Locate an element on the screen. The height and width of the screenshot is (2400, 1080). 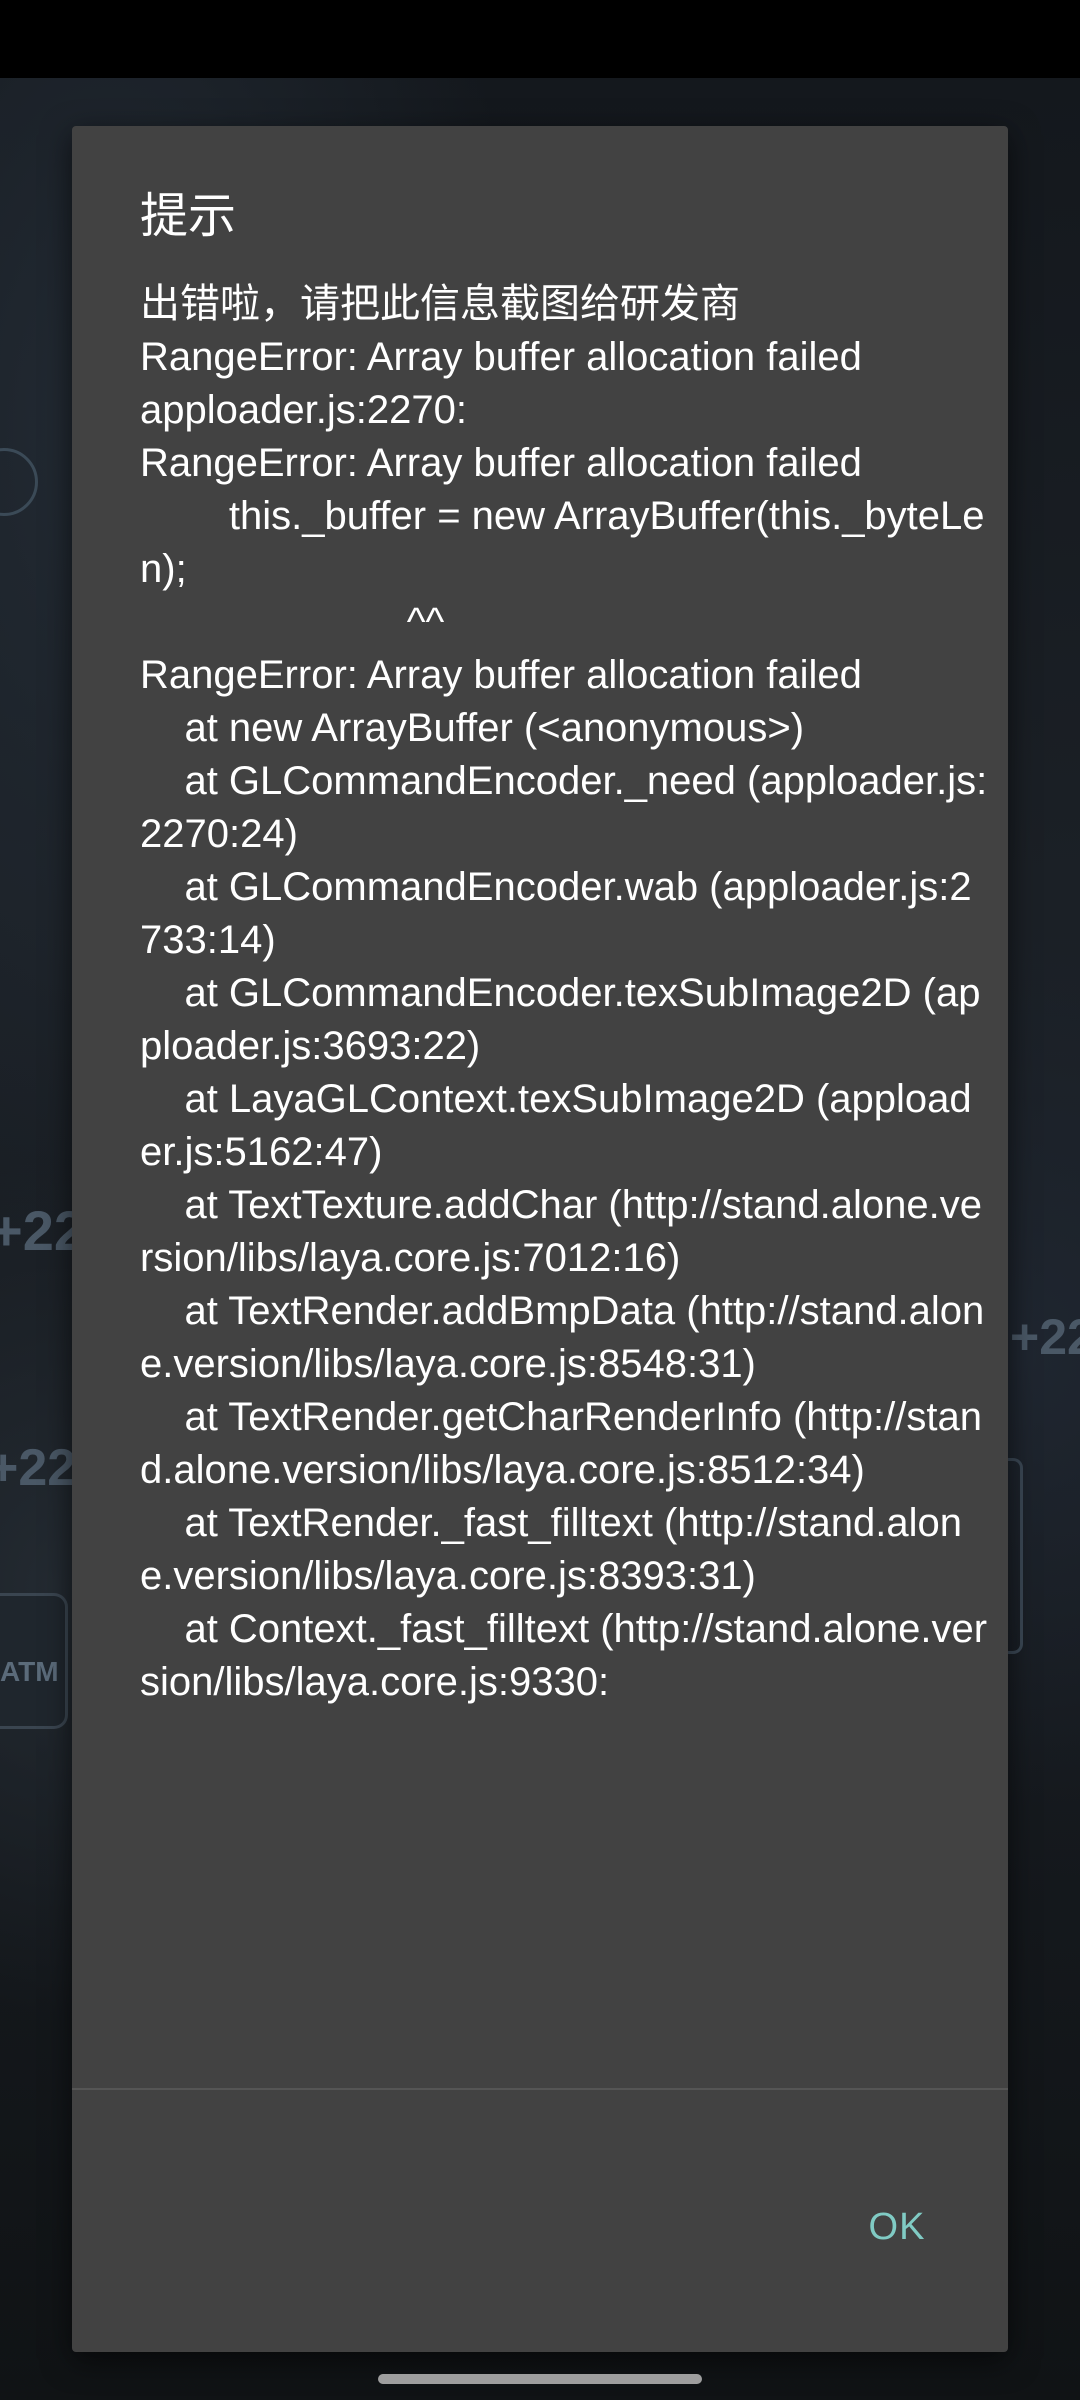
game-atm-button: ATM is located at coordinates (34, 1661).